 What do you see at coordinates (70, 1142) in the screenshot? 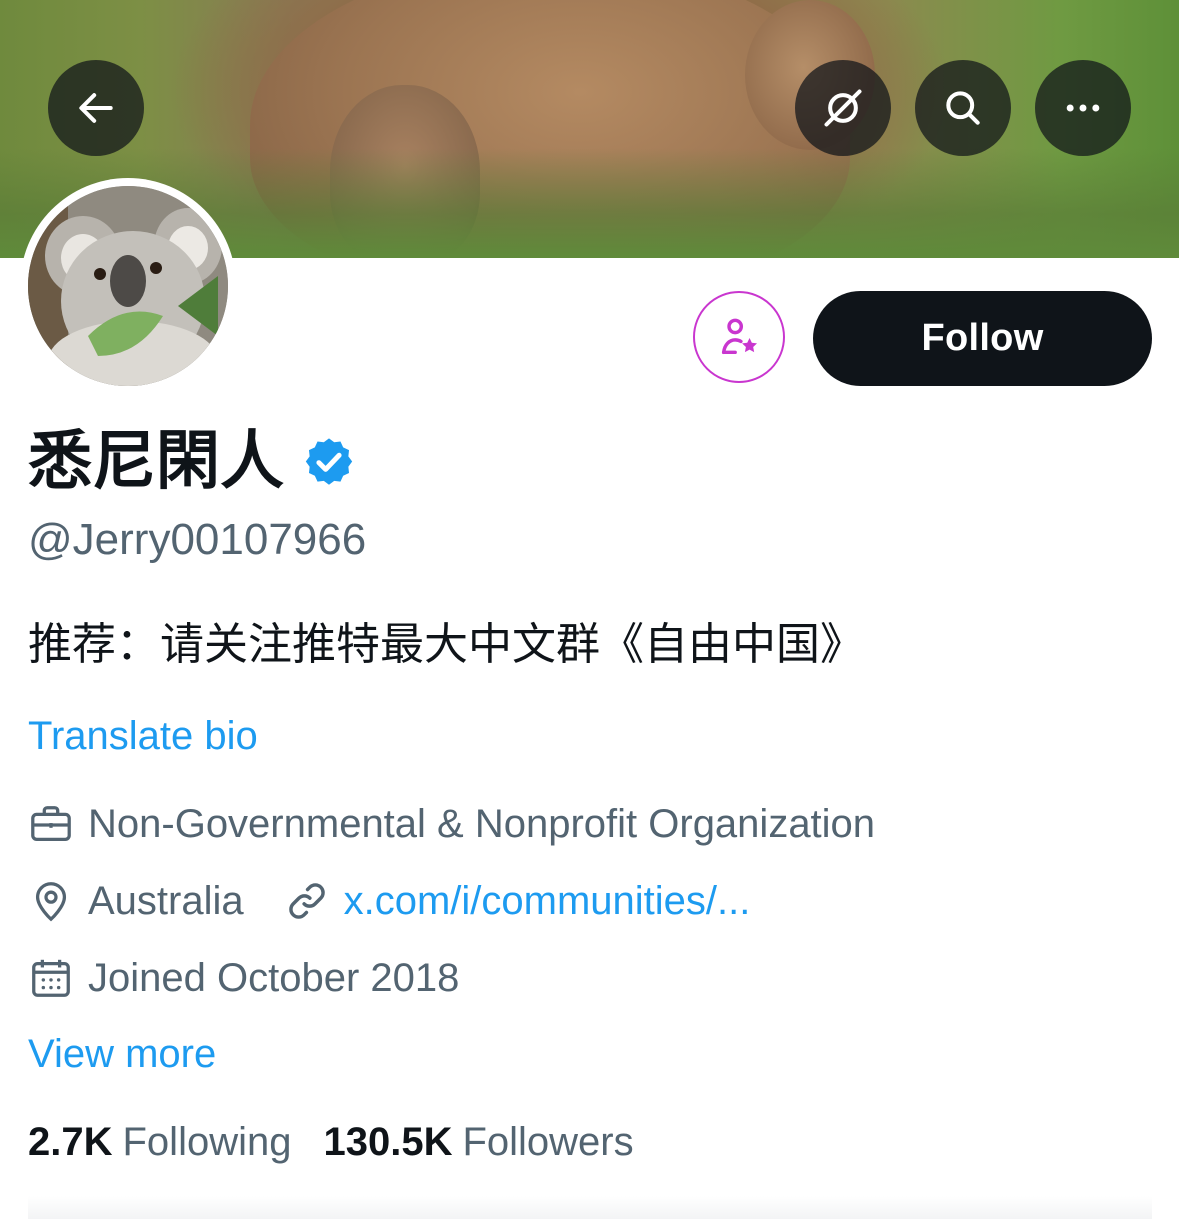
I see `following-count: 2.7K` at bounding box center [70, 1142].